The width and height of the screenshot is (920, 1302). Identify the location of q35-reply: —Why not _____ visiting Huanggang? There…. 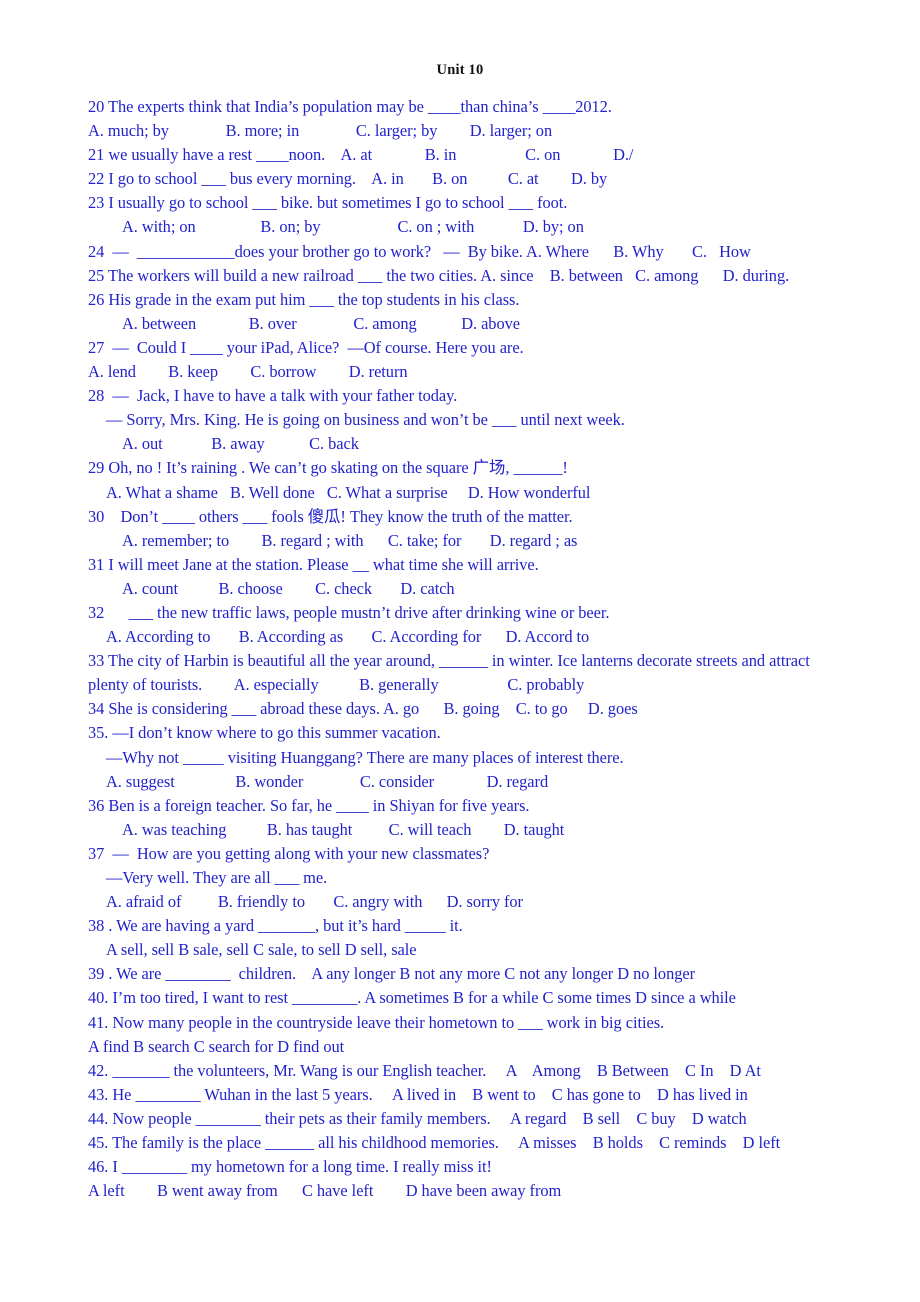
(365, 757).